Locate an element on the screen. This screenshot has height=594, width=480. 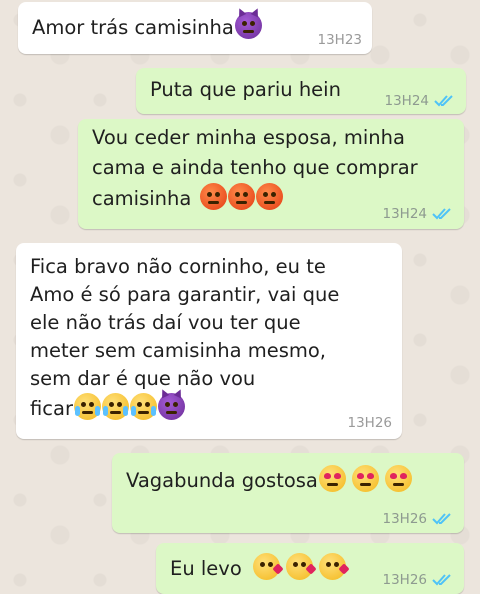
message-text: Amor trás camisinha is located at coordinates (133, 27).